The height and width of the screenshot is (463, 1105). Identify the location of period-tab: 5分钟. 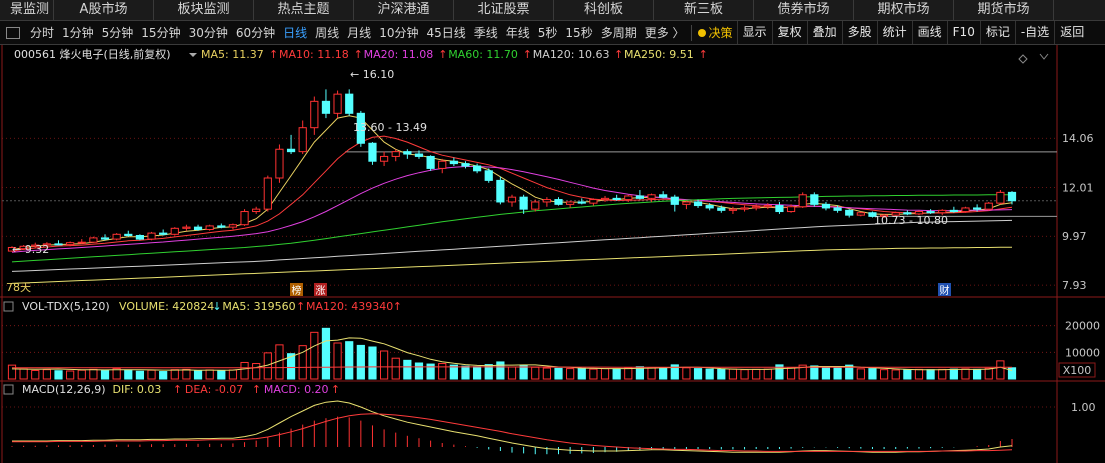
(118, 32).